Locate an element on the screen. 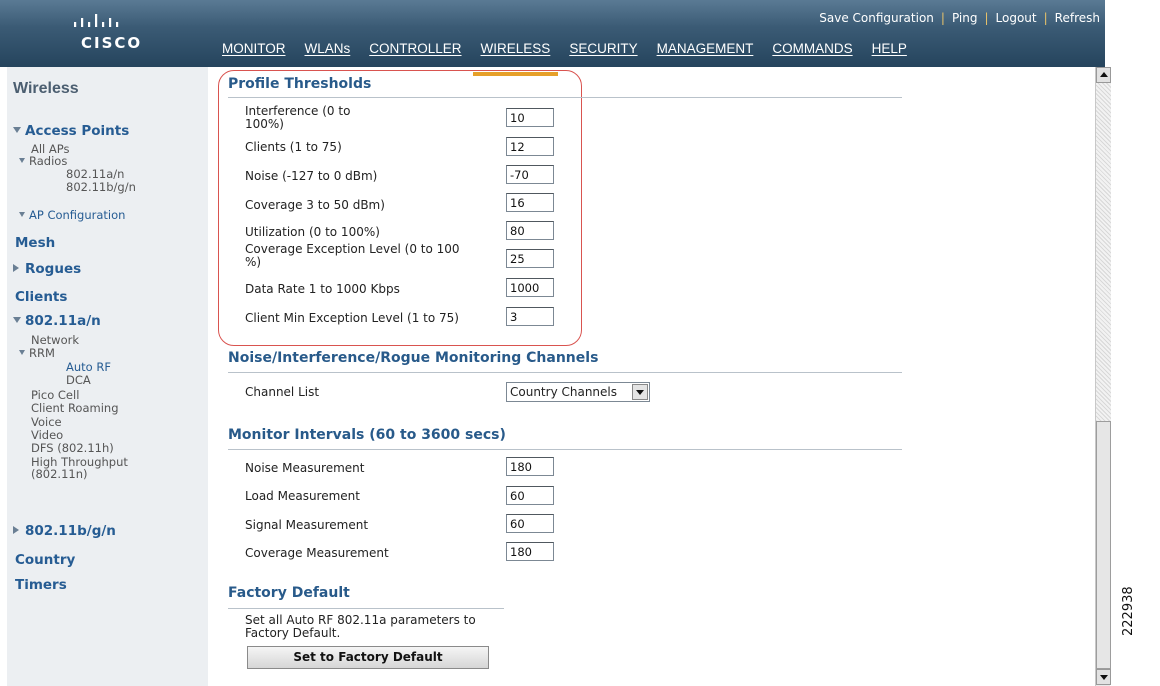  sidebar-item-high-throughput: High Throughput (802.11n) is located at coordinates (79, 468).